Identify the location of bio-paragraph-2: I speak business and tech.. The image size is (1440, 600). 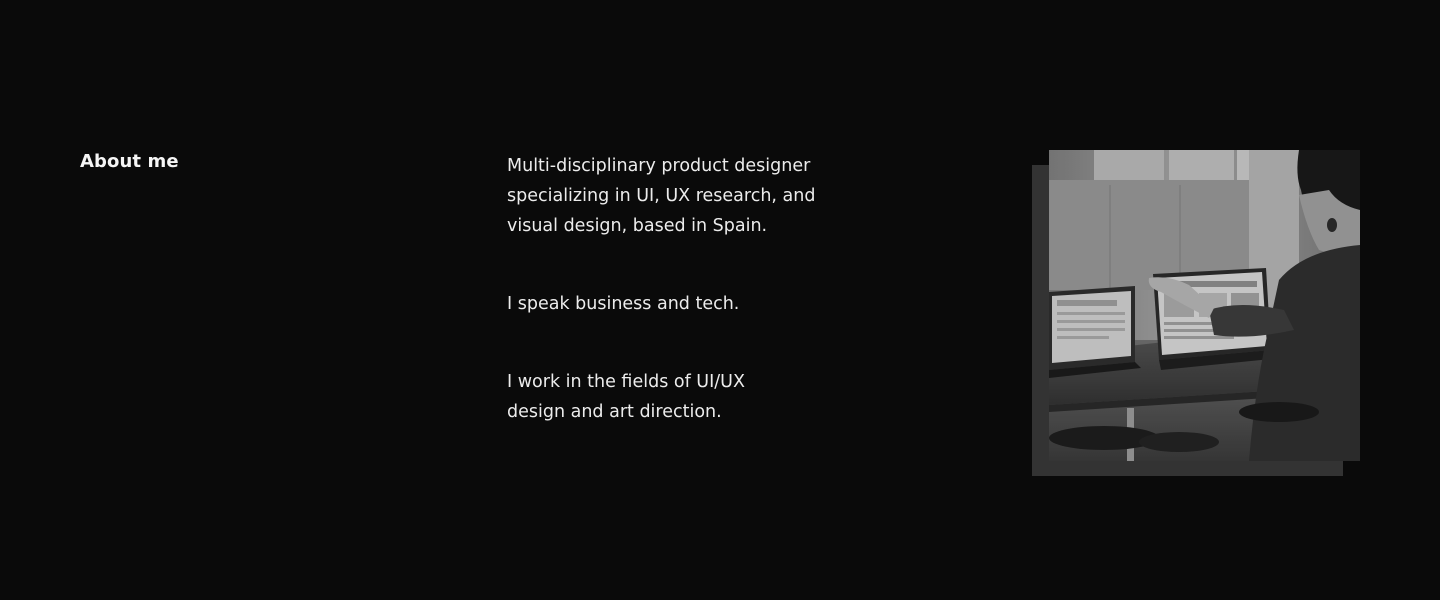
(623, 304).